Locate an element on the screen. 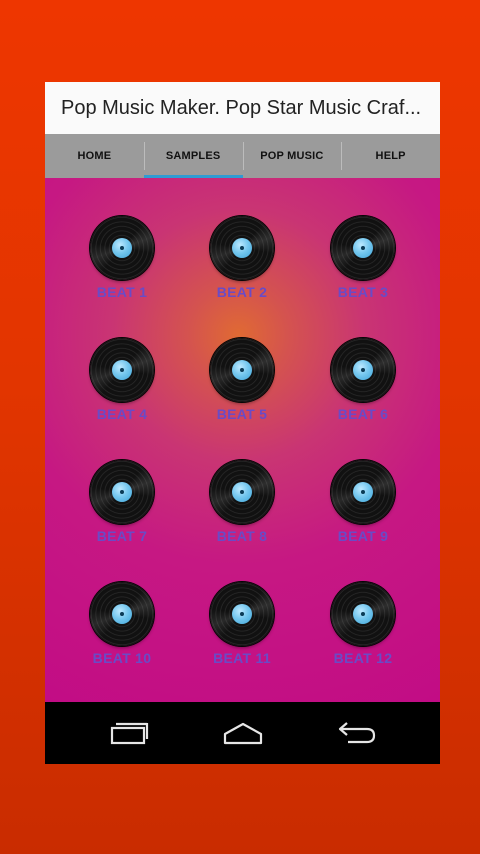  beat-4-button: BEAT 4 is located at coordinates (122, 388).